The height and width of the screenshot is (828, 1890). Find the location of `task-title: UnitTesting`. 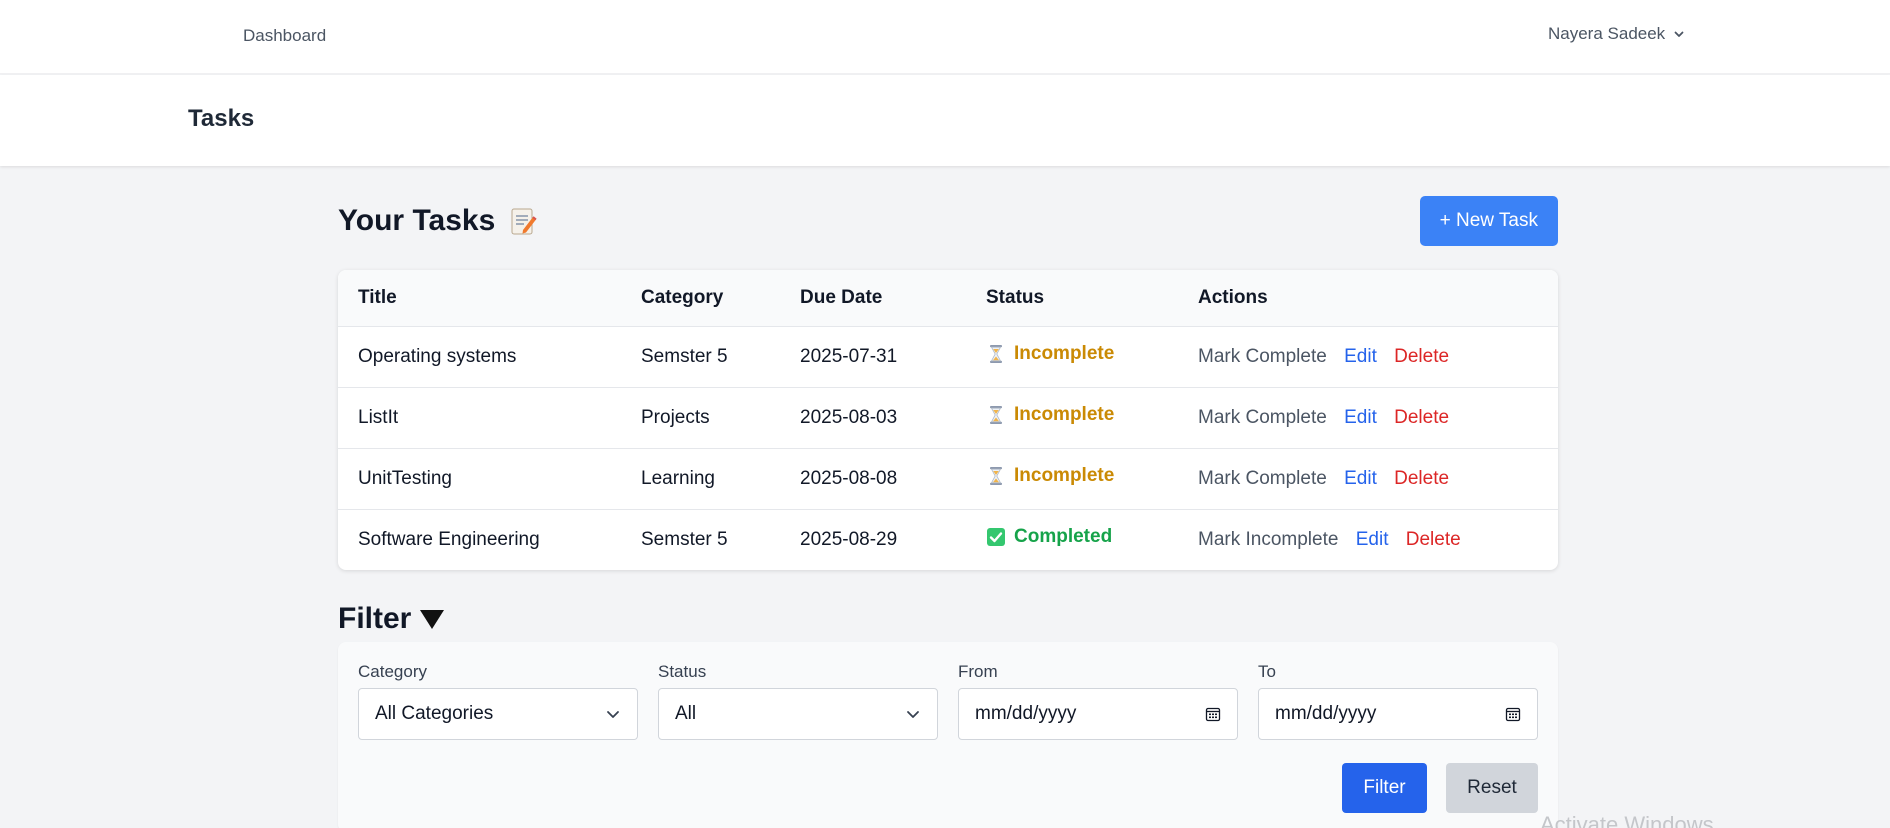

task-title: UnitTesting is located at coordinates (479, 479).